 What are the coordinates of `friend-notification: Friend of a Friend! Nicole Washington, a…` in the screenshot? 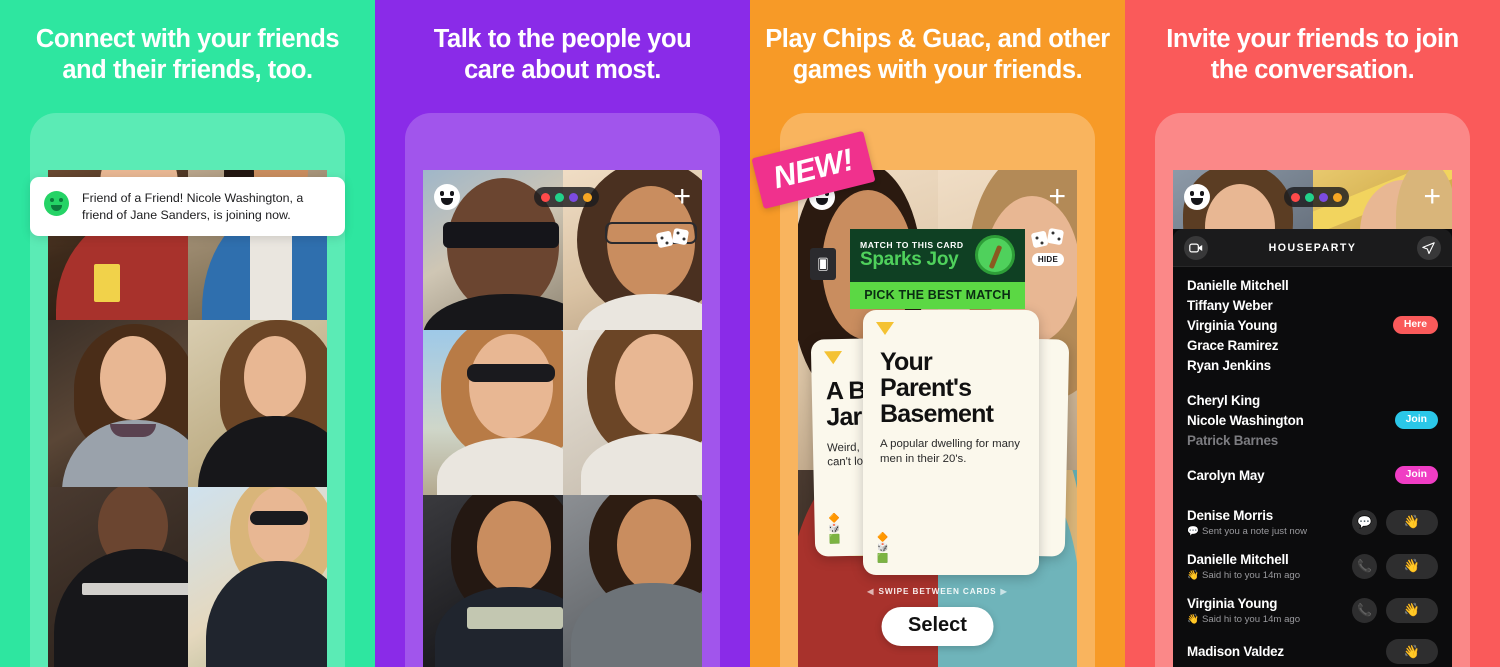 It's located at (187, 207).